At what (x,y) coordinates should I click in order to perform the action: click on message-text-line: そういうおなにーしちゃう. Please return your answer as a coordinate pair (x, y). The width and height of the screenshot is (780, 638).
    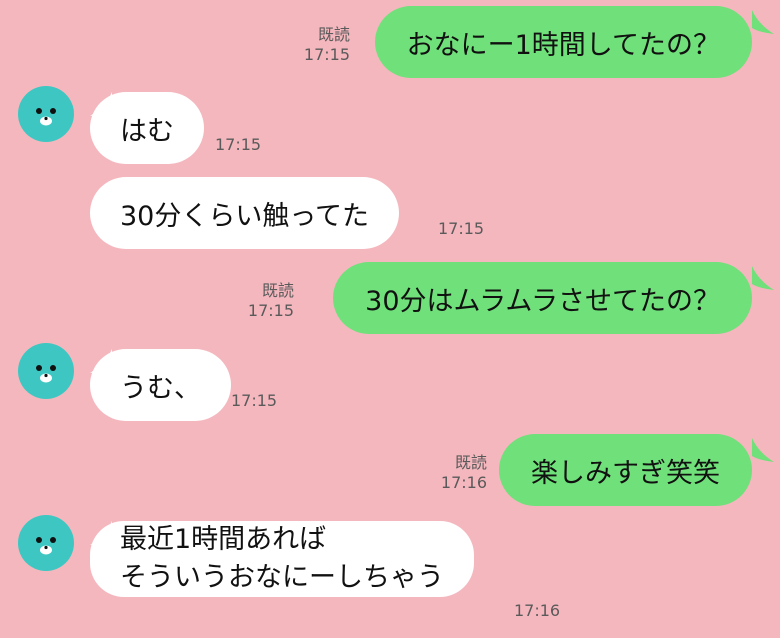
    Looking at the image, I should click on (282, 577).